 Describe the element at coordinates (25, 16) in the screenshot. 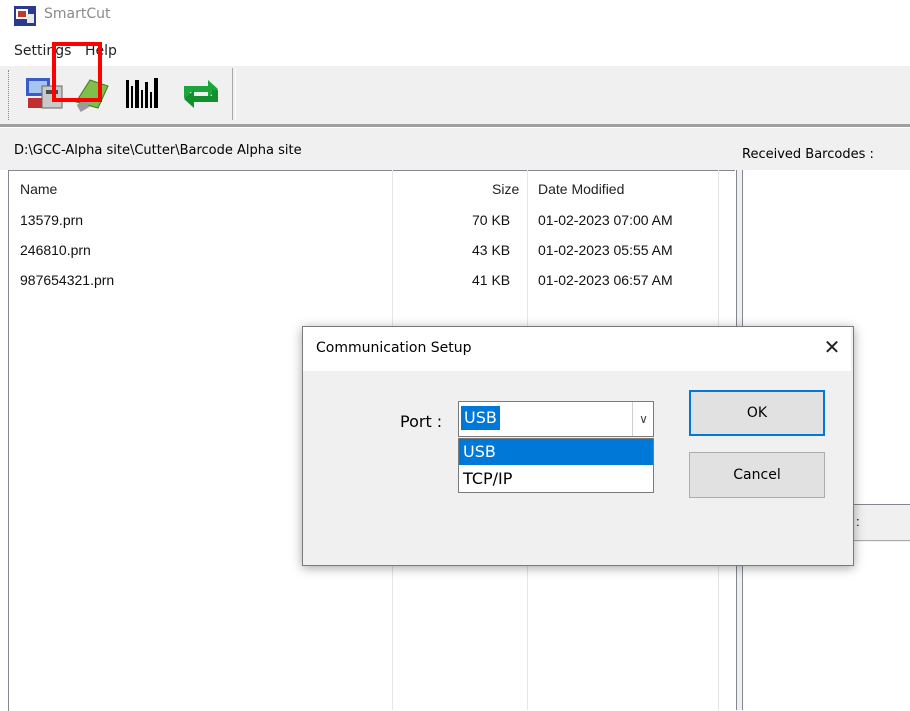

I see `app-icon` at that location.